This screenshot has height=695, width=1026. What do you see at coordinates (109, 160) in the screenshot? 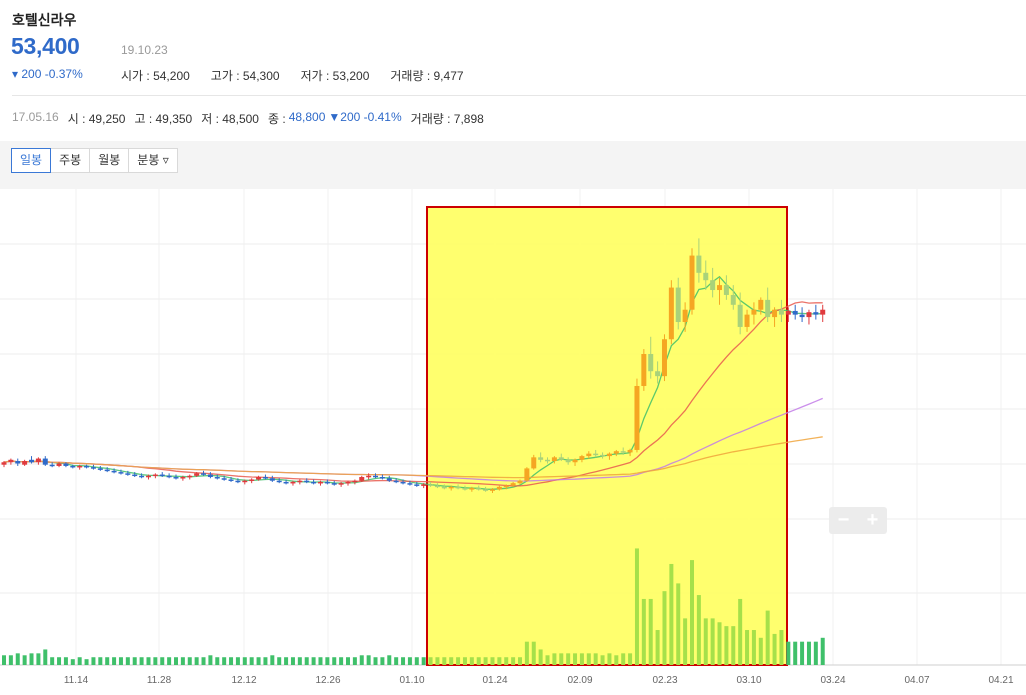
I see `tab-monthly: 월봉` at bounding box center [109, 160].